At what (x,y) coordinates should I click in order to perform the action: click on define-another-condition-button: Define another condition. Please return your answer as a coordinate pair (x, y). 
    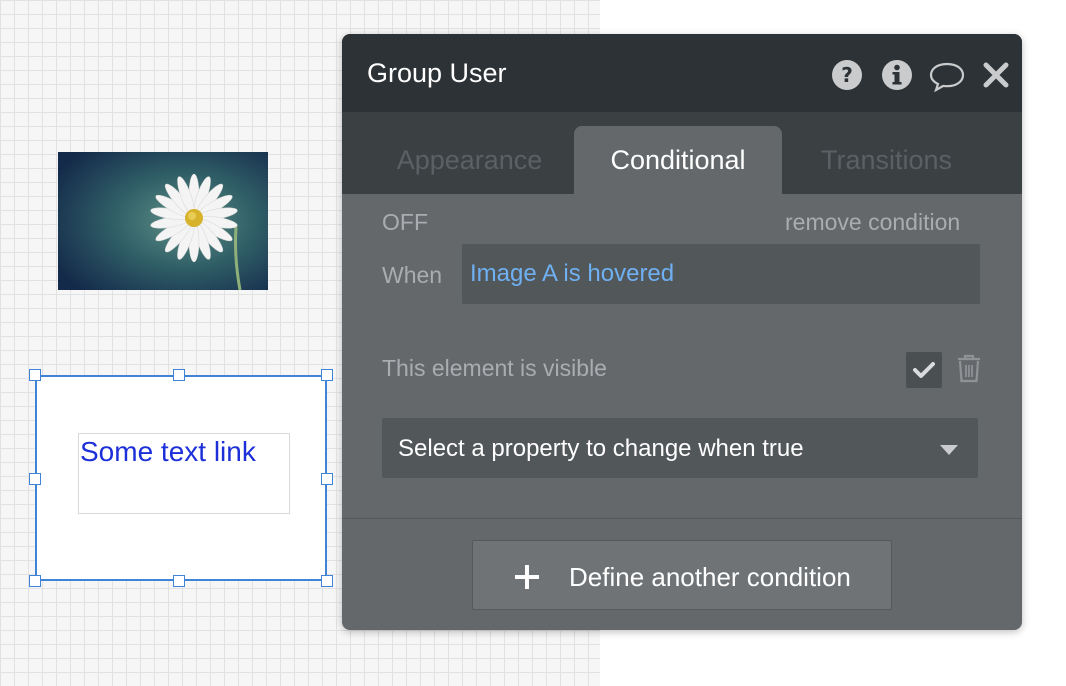
    Looking at the image, I should click on (682, 575).